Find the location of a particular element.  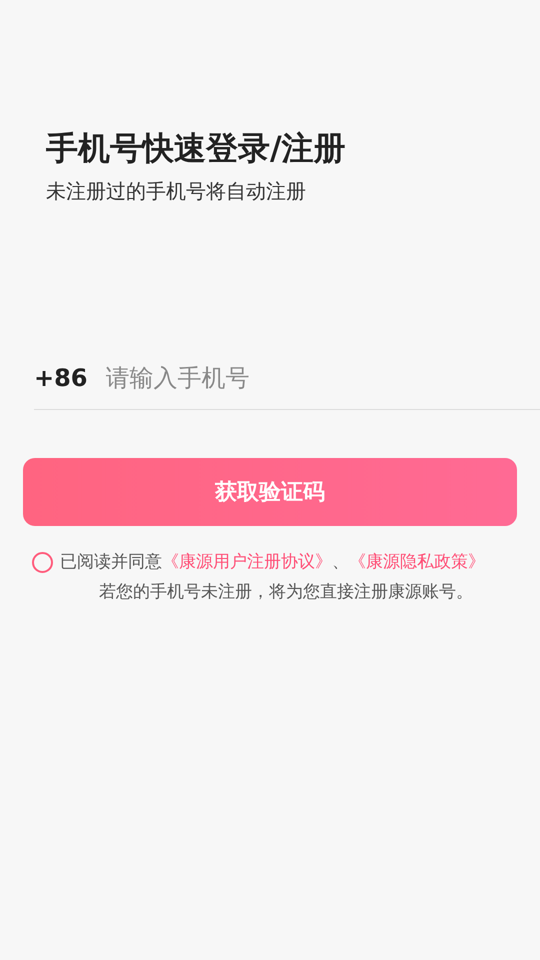

privacy-policy-link: 《康源隐私政策》 is located at coordinates (417, 562).